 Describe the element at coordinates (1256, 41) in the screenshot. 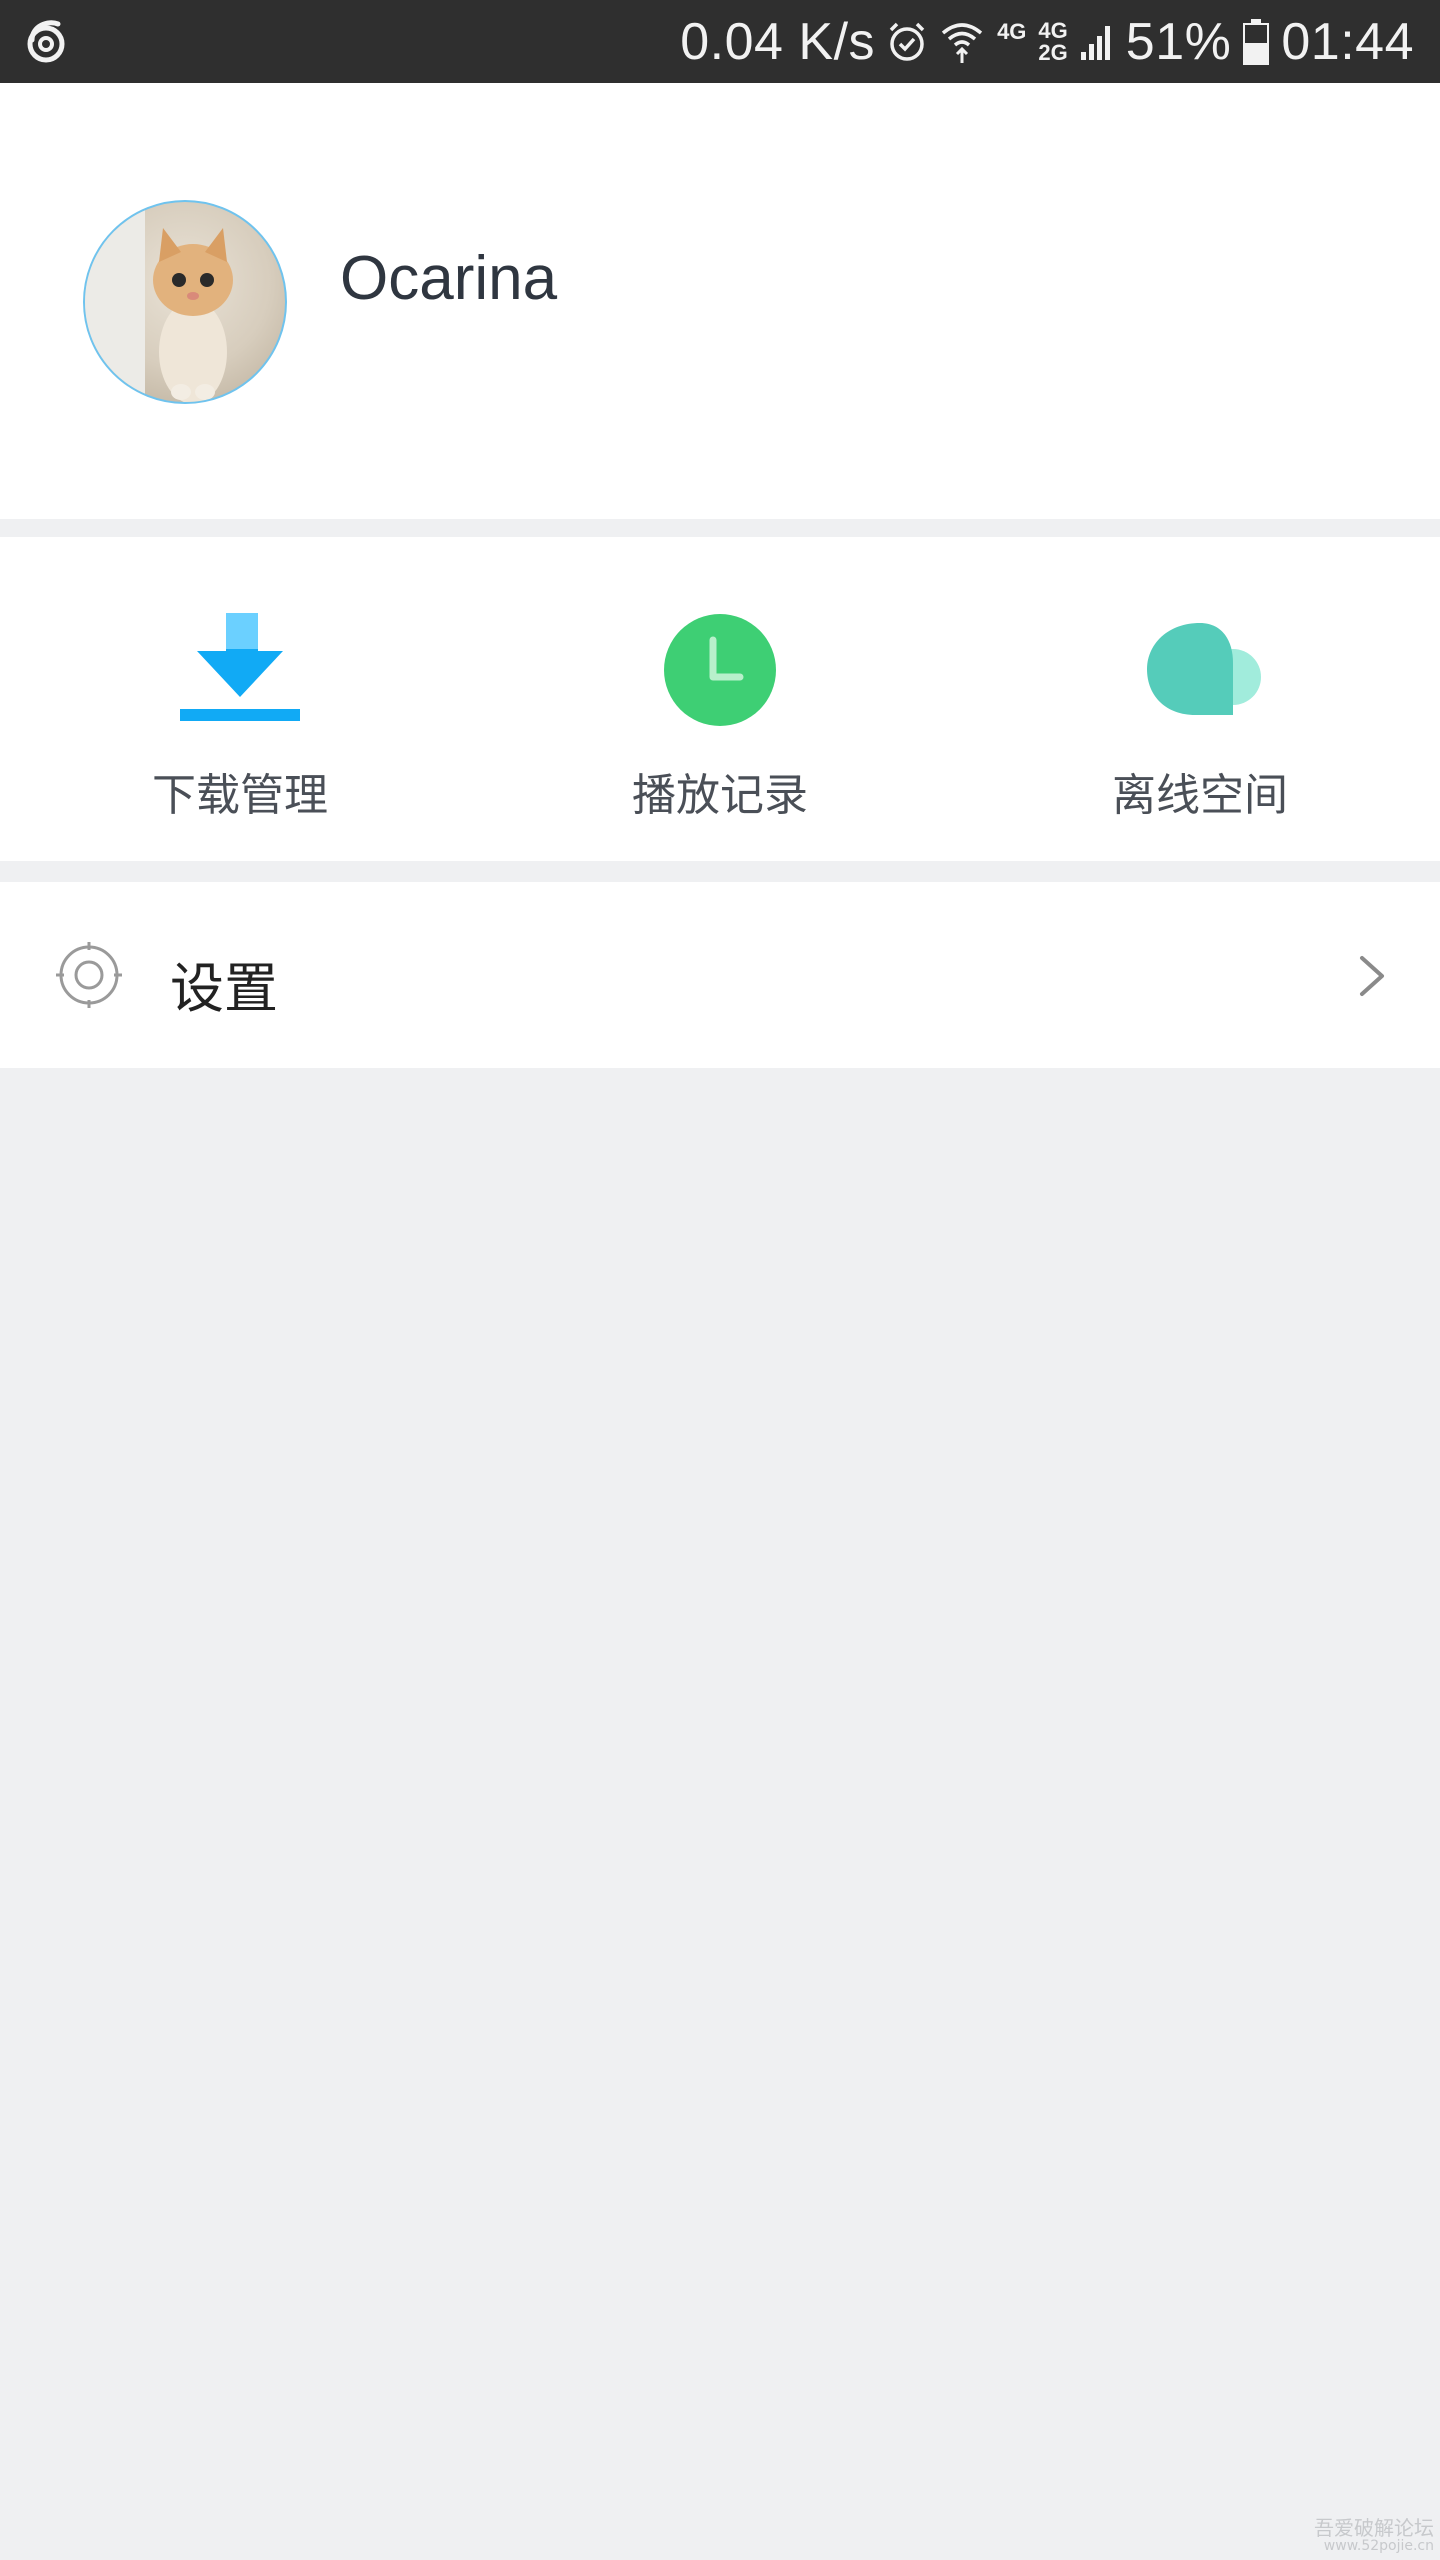

I see `battery-icon` at that location.